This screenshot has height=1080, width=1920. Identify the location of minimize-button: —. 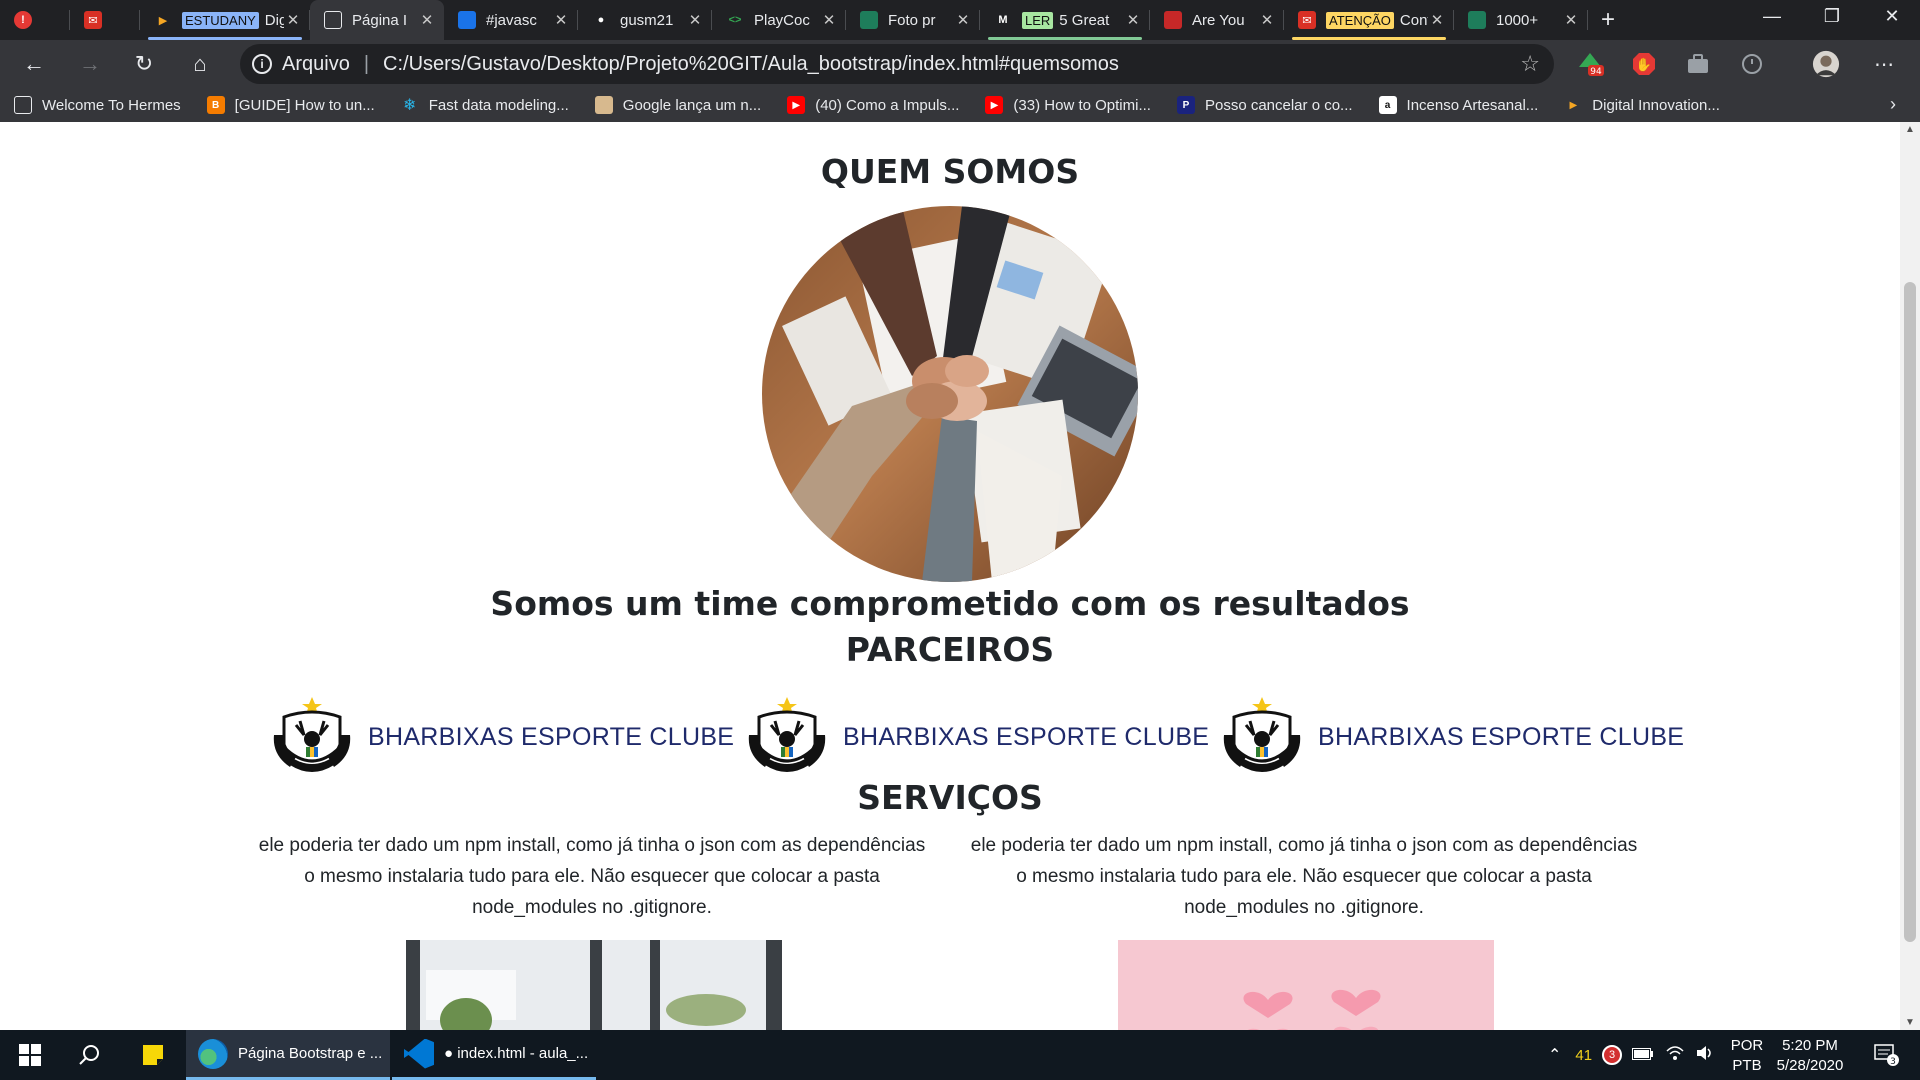
(1772, 16).